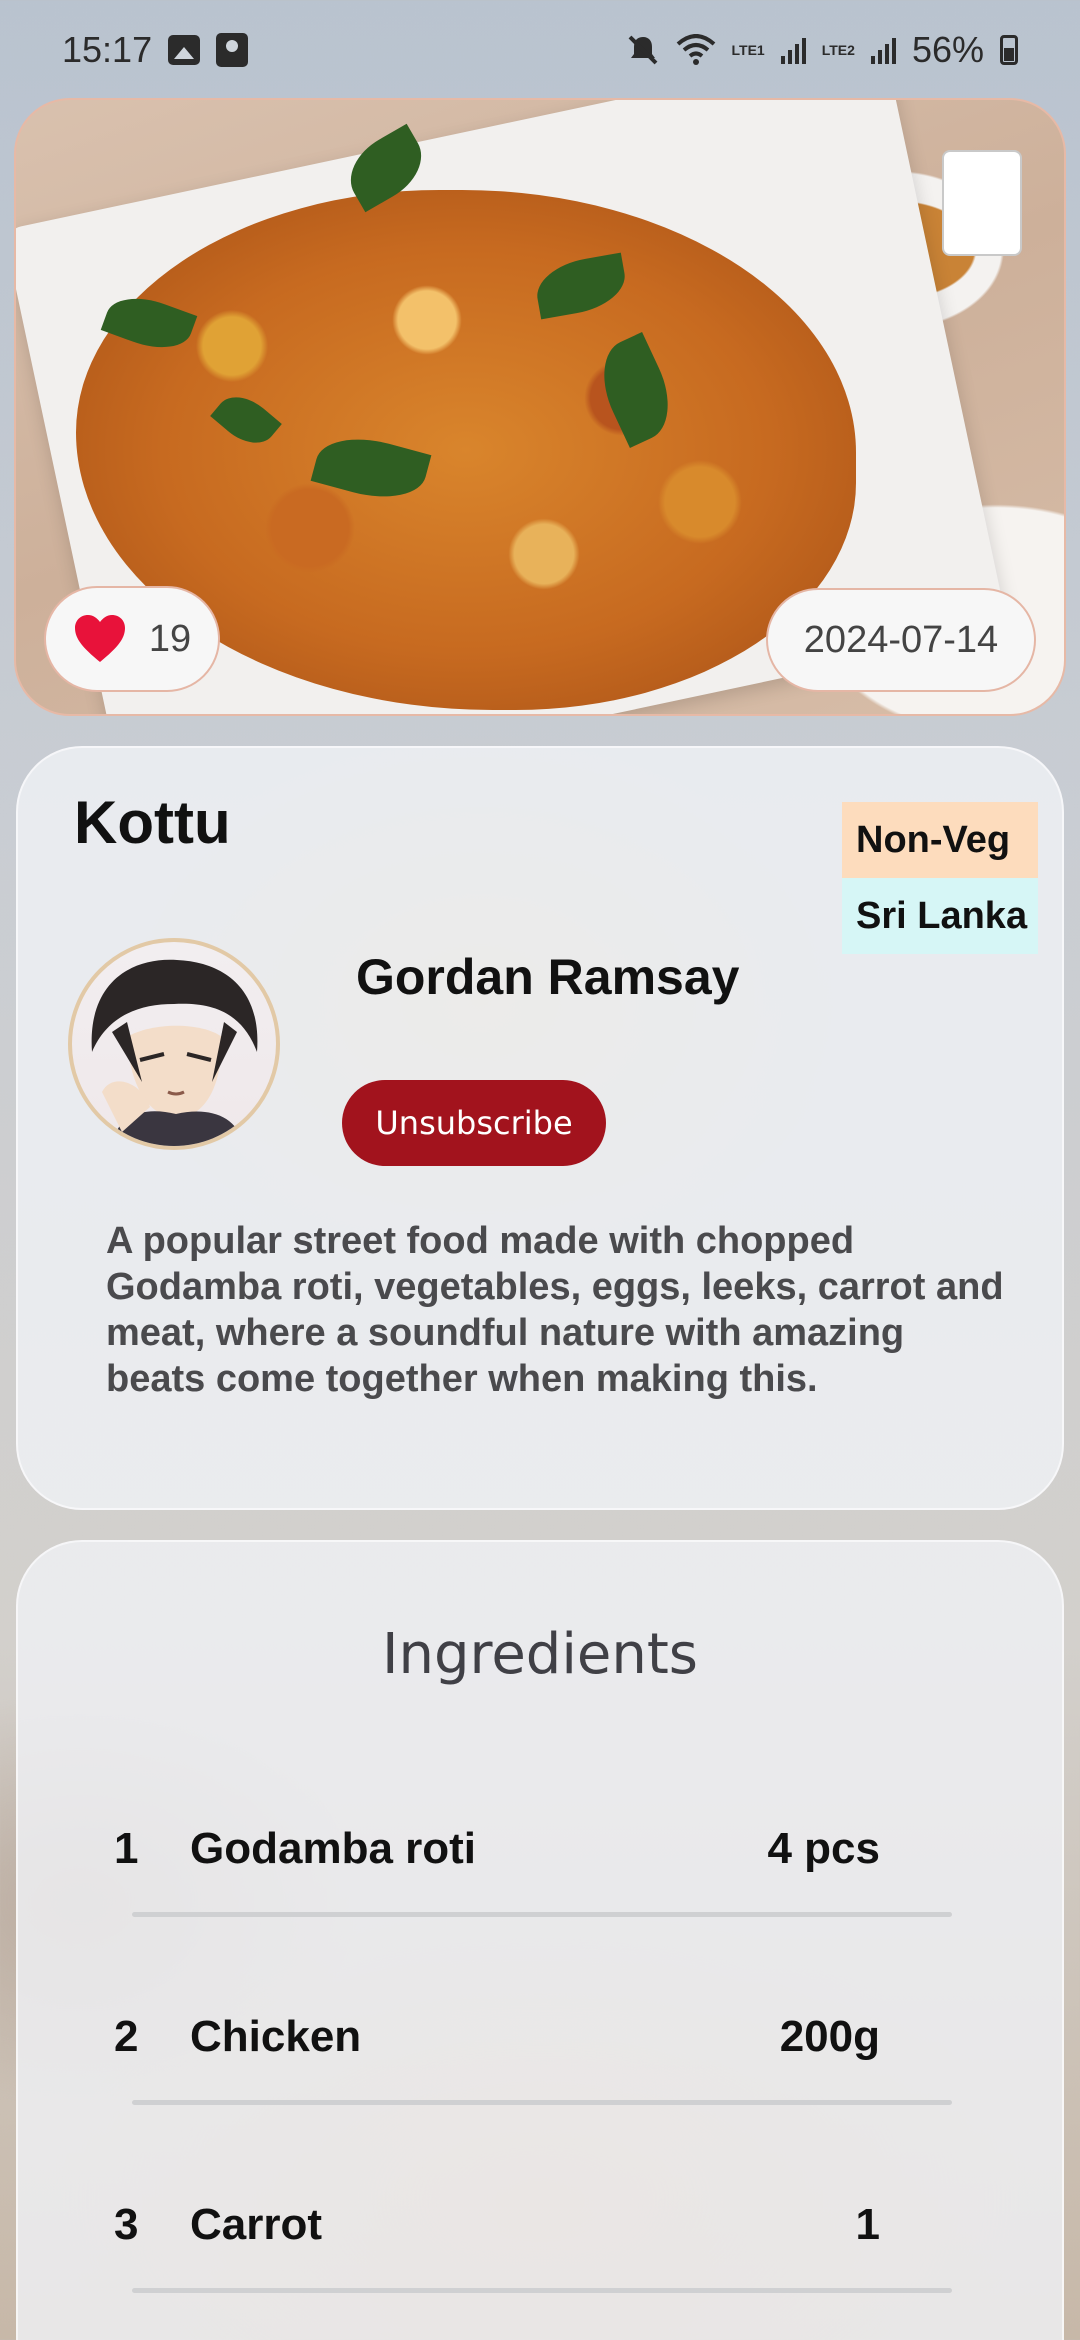 This screenshot has width=1080, height=2340. What do you see at coordinates (126, 2224) in the screenshot?
I see `ingredient-number: 3` at bounding box center [126, 2224].